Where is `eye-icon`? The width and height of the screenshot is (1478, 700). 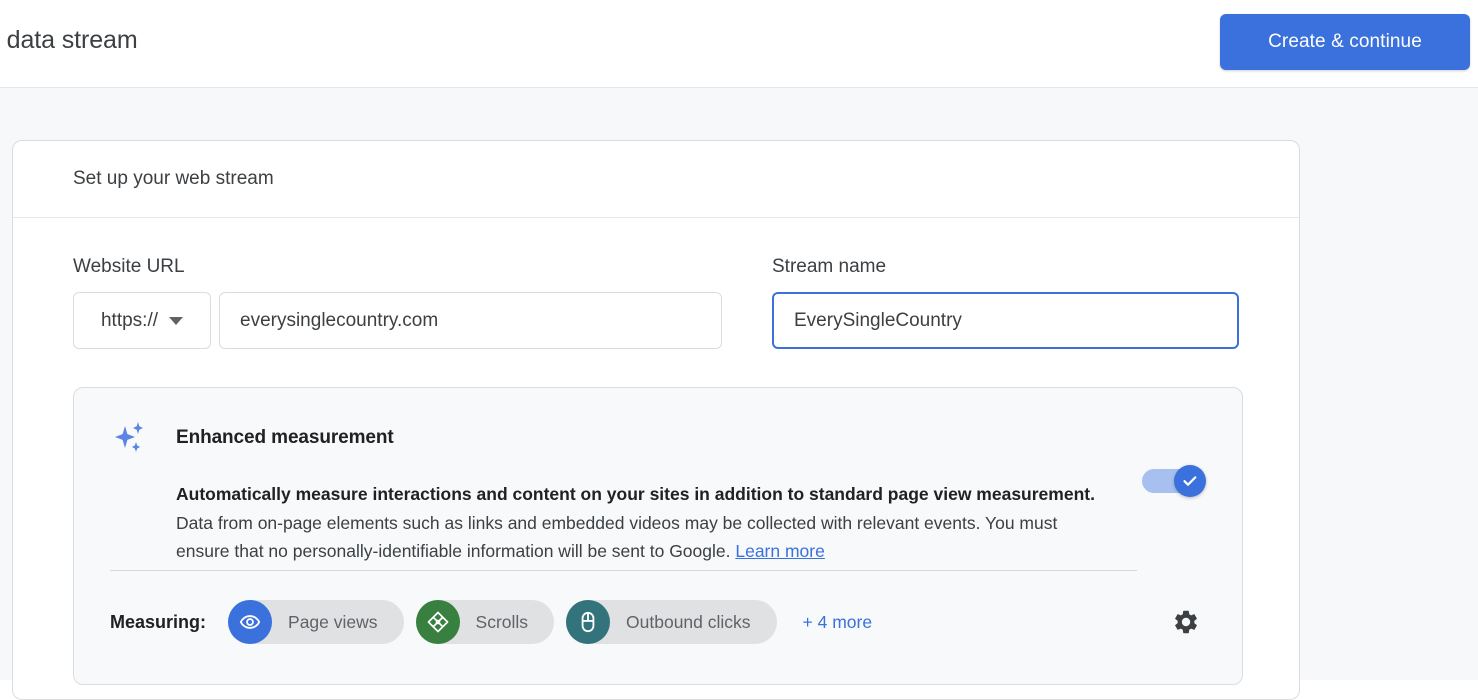
eye-icon is located at coordinates (250, 622).